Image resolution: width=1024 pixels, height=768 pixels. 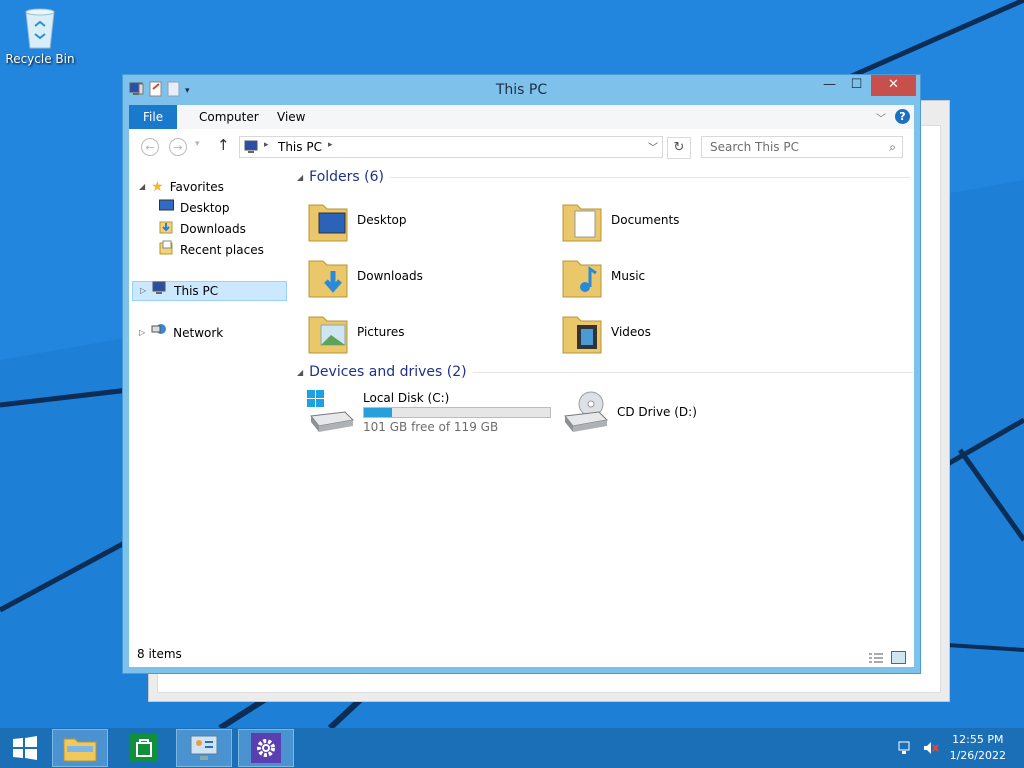 What do you see at coordinates (328, 335) in the screenshot?
I see `pictures-folder-icon` at bounding box center [328, 335].